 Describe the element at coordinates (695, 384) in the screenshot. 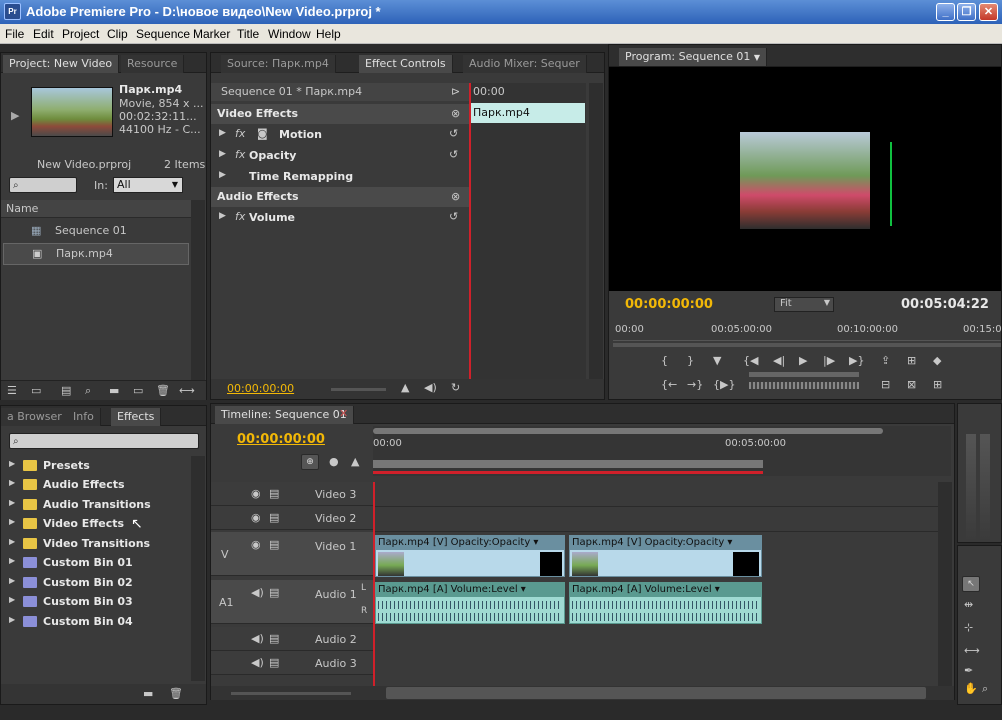

I see `go-to-next-edit-icon: →}` at that location.